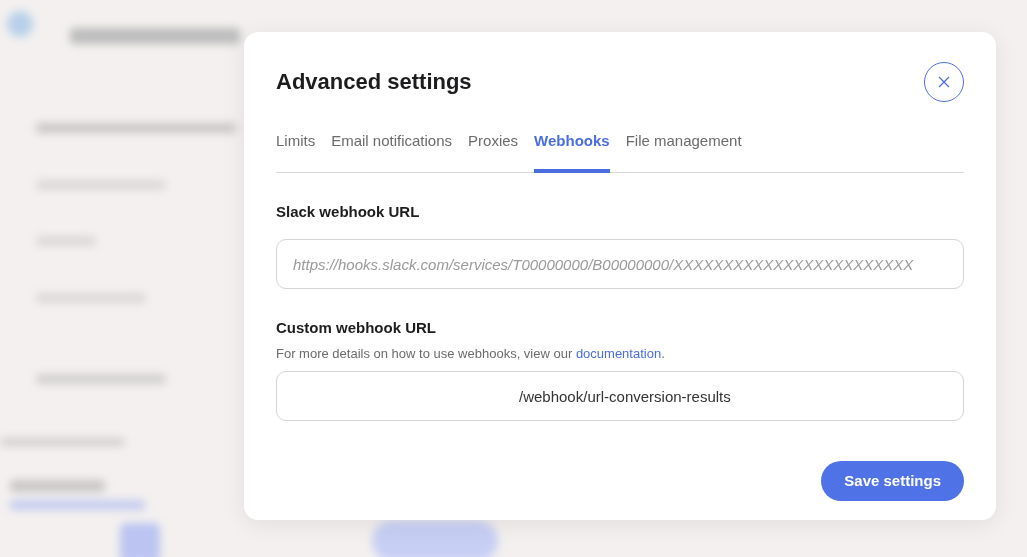  I want to click on field-label: Slack webhook URL, so click(348, 211).